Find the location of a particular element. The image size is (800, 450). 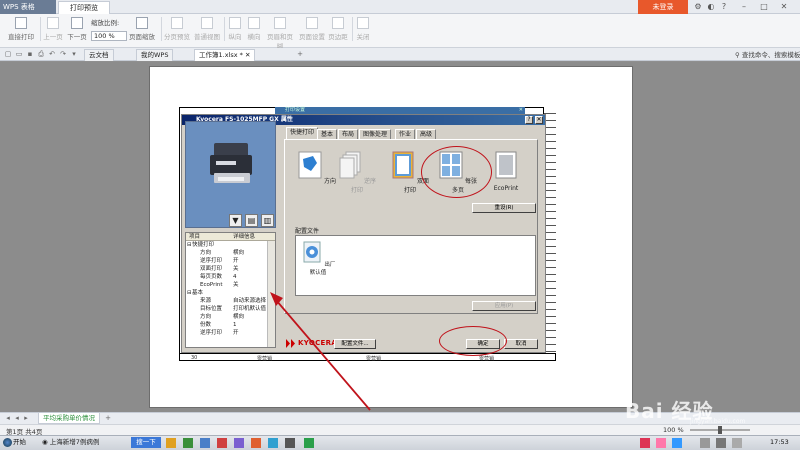

page-break-preview-button: 分页预览 is located at coordinates (177, 31).